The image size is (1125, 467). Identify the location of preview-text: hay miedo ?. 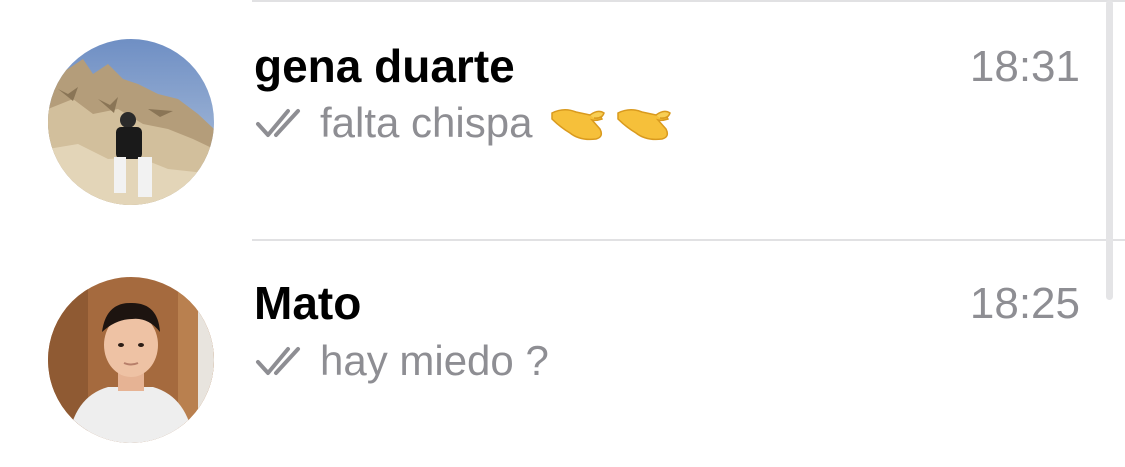
(434, 360).